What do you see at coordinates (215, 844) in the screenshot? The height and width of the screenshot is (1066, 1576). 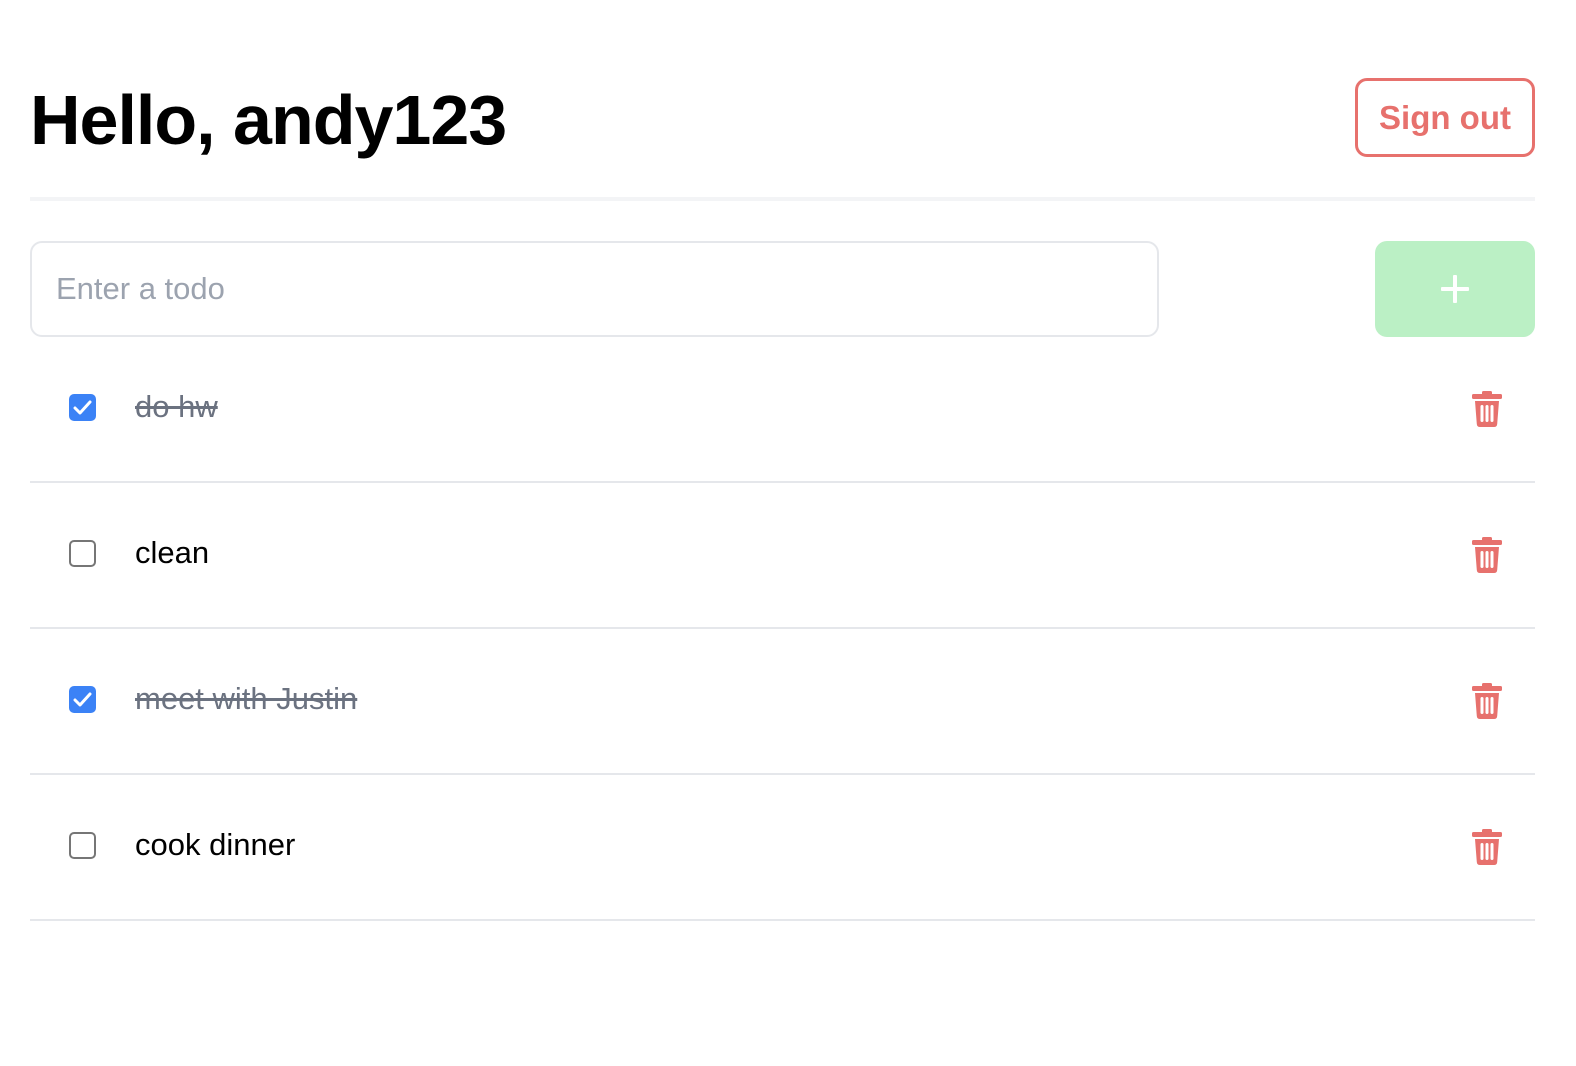 I see `todo-text: cook dinner` at bounding box center [215, 844].